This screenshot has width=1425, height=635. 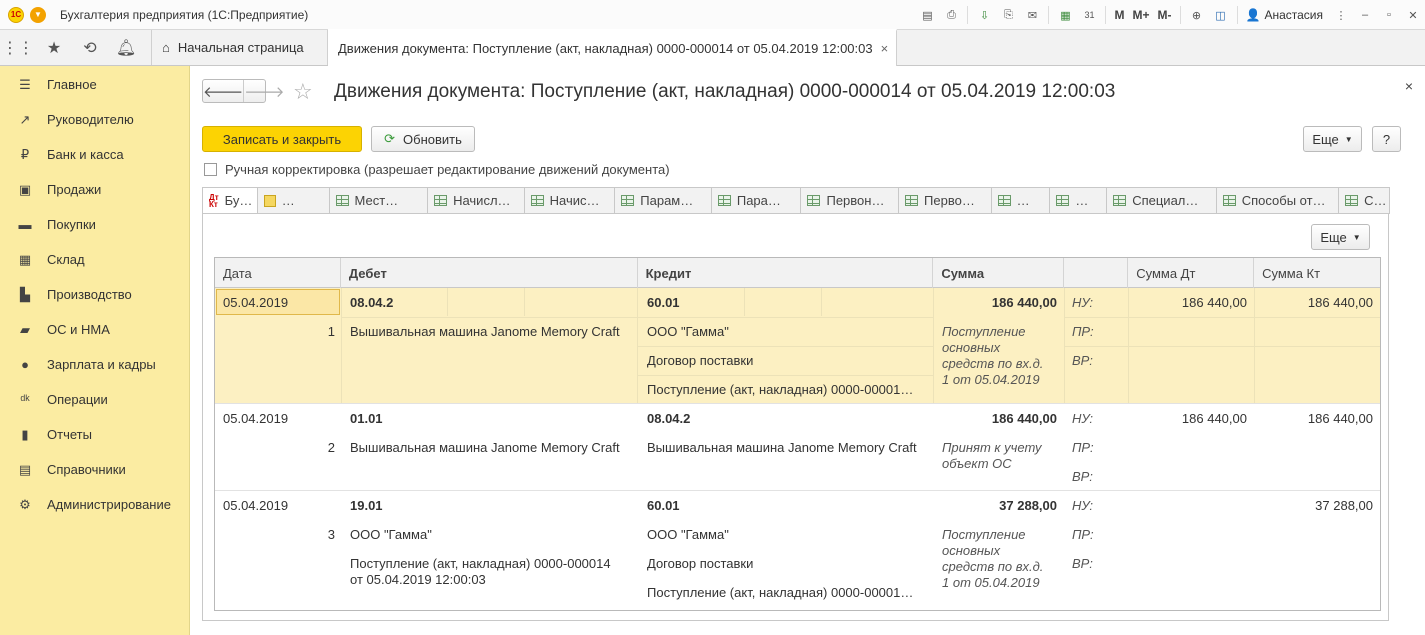 What do you see at coordinates (126, 47) in the screenshot?
I see `notifications-bell-icon: 🔔︎` at bounding box center [126, 47].